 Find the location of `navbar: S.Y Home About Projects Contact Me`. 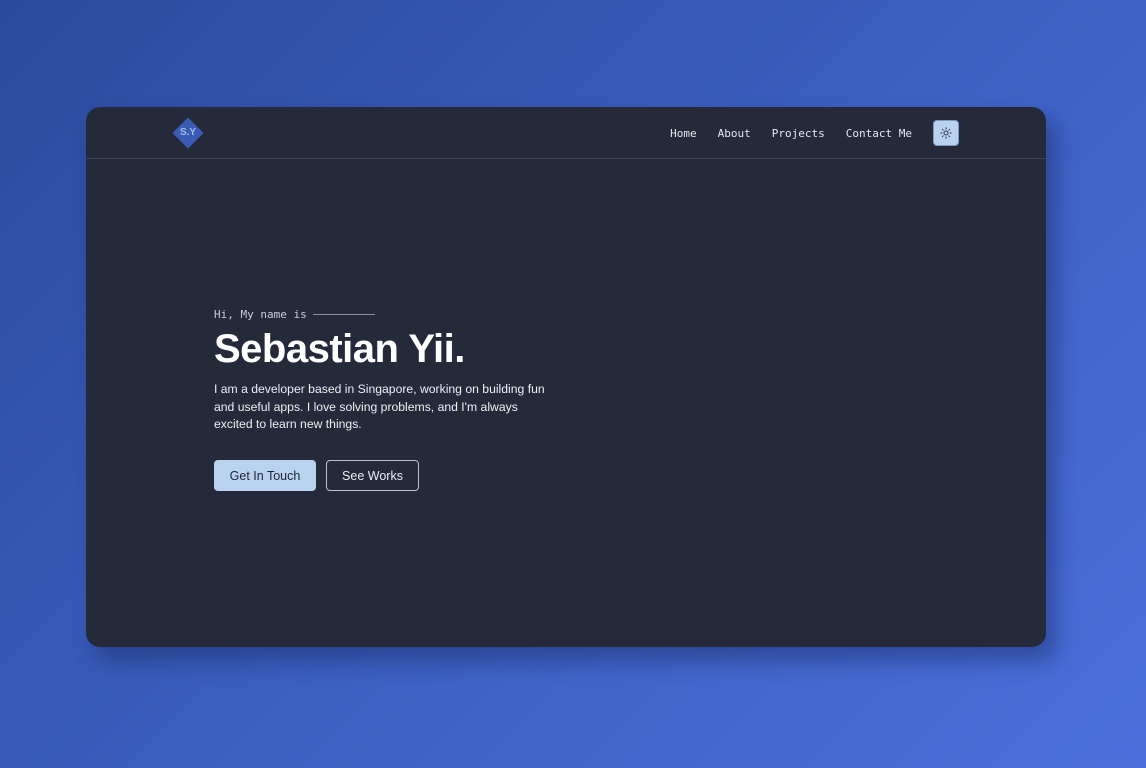

navbar: S.Y Home About Projects Contact Me is located at coordinates (566, 133).